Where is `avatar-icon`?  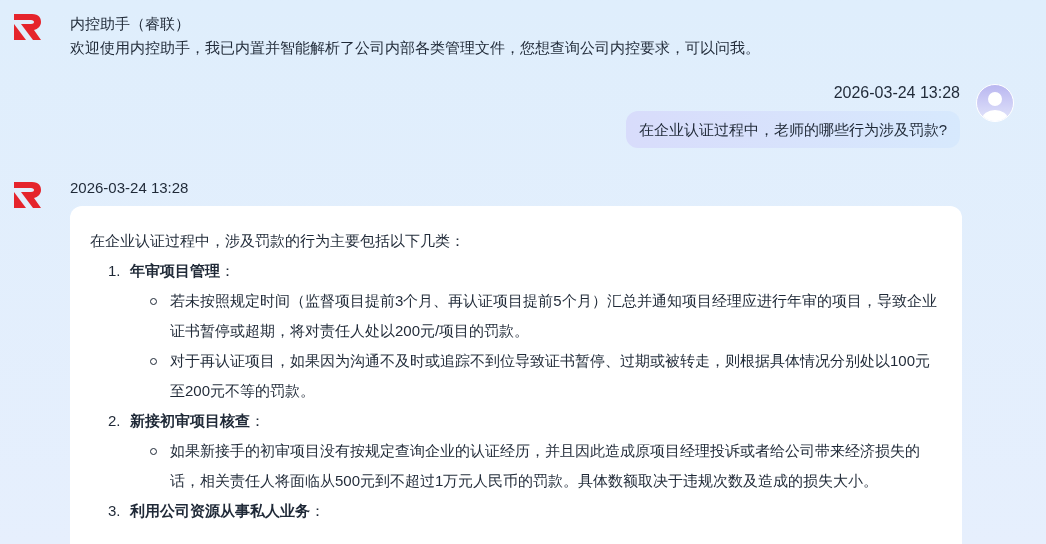 avatar-icon is located at coordinates (995, 103).